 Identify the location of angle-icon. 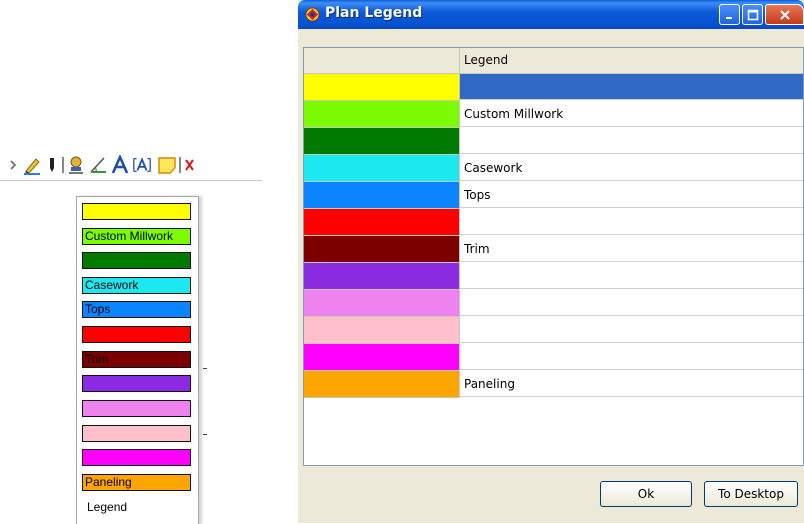
(98, 165).